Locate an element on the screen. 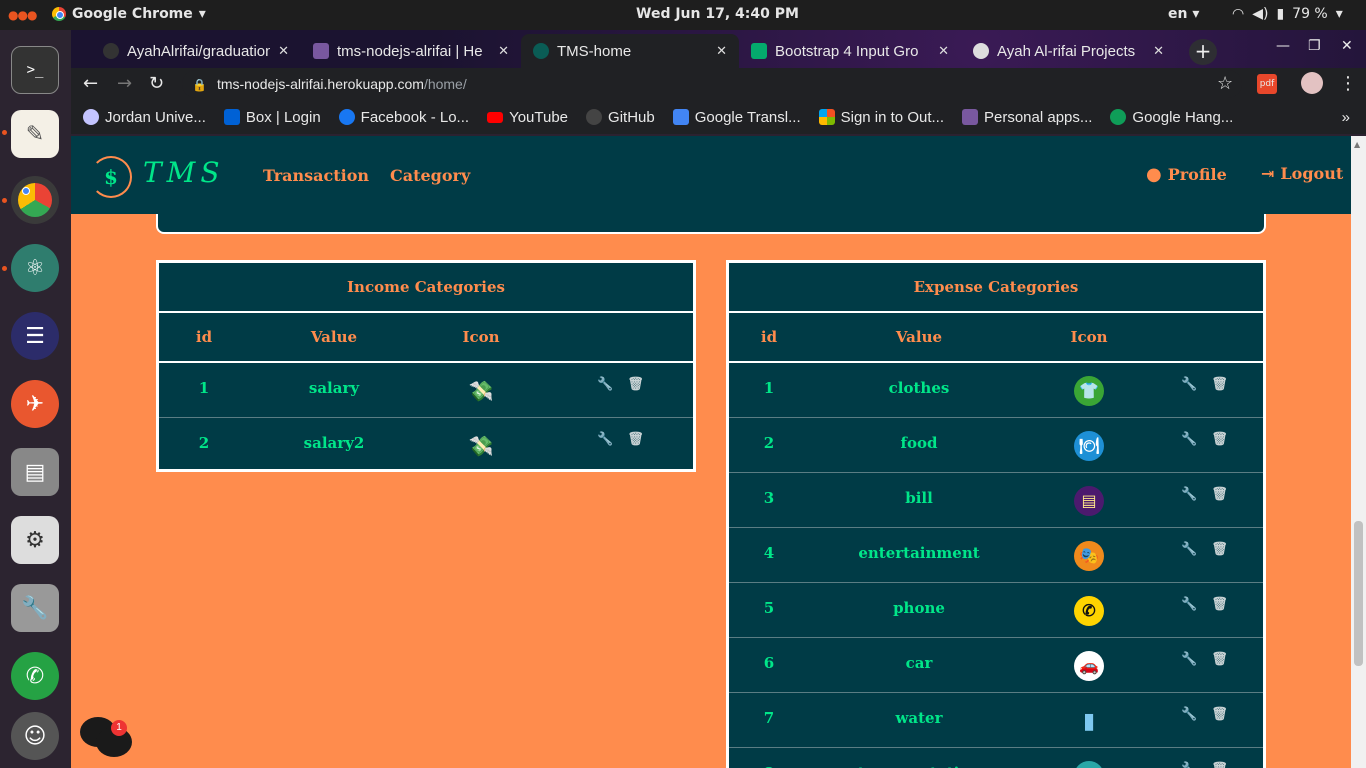 This screenshot has height=768, width=1366. phone-app-icon: ✆ is located at coordinates (35, 676).